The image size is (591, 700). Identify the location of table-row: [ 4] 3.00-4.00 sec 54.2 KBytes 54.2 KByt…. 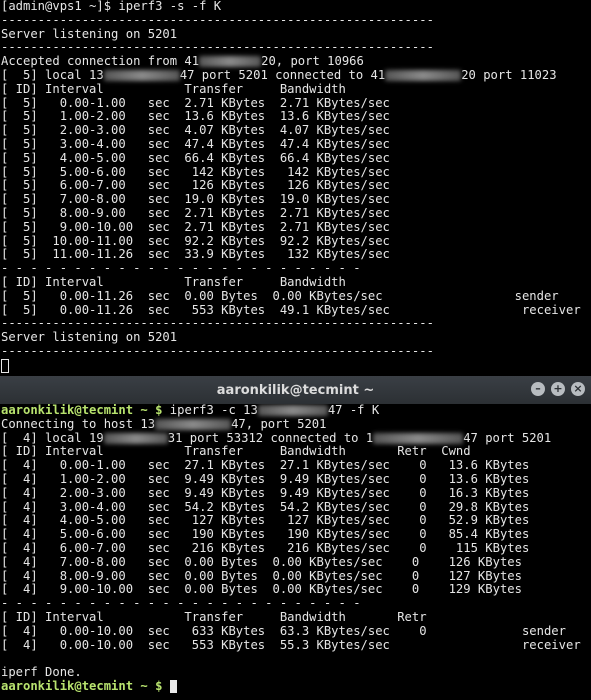
(265, 506).